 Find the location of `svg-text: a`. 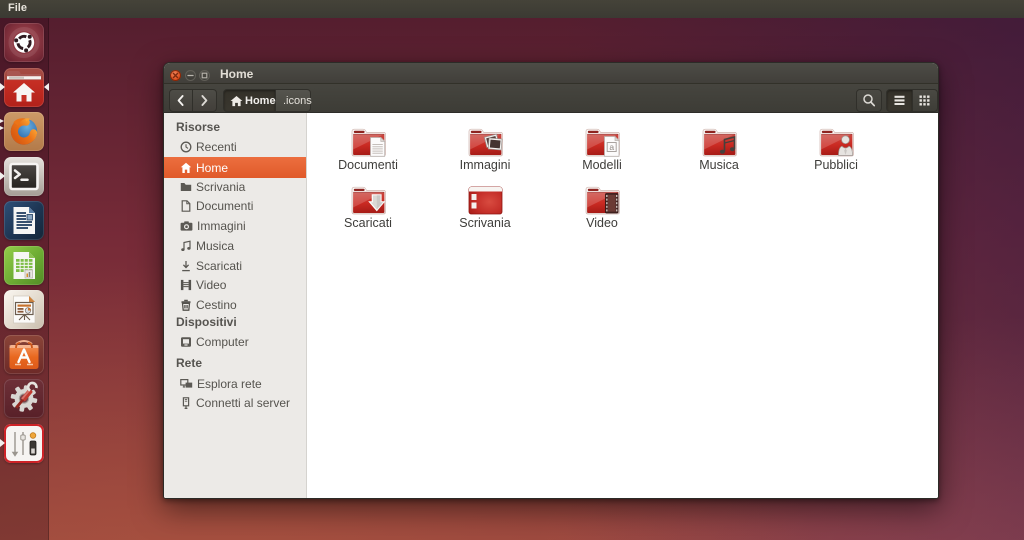

svg-text: a is located at coordinates (611, 147).